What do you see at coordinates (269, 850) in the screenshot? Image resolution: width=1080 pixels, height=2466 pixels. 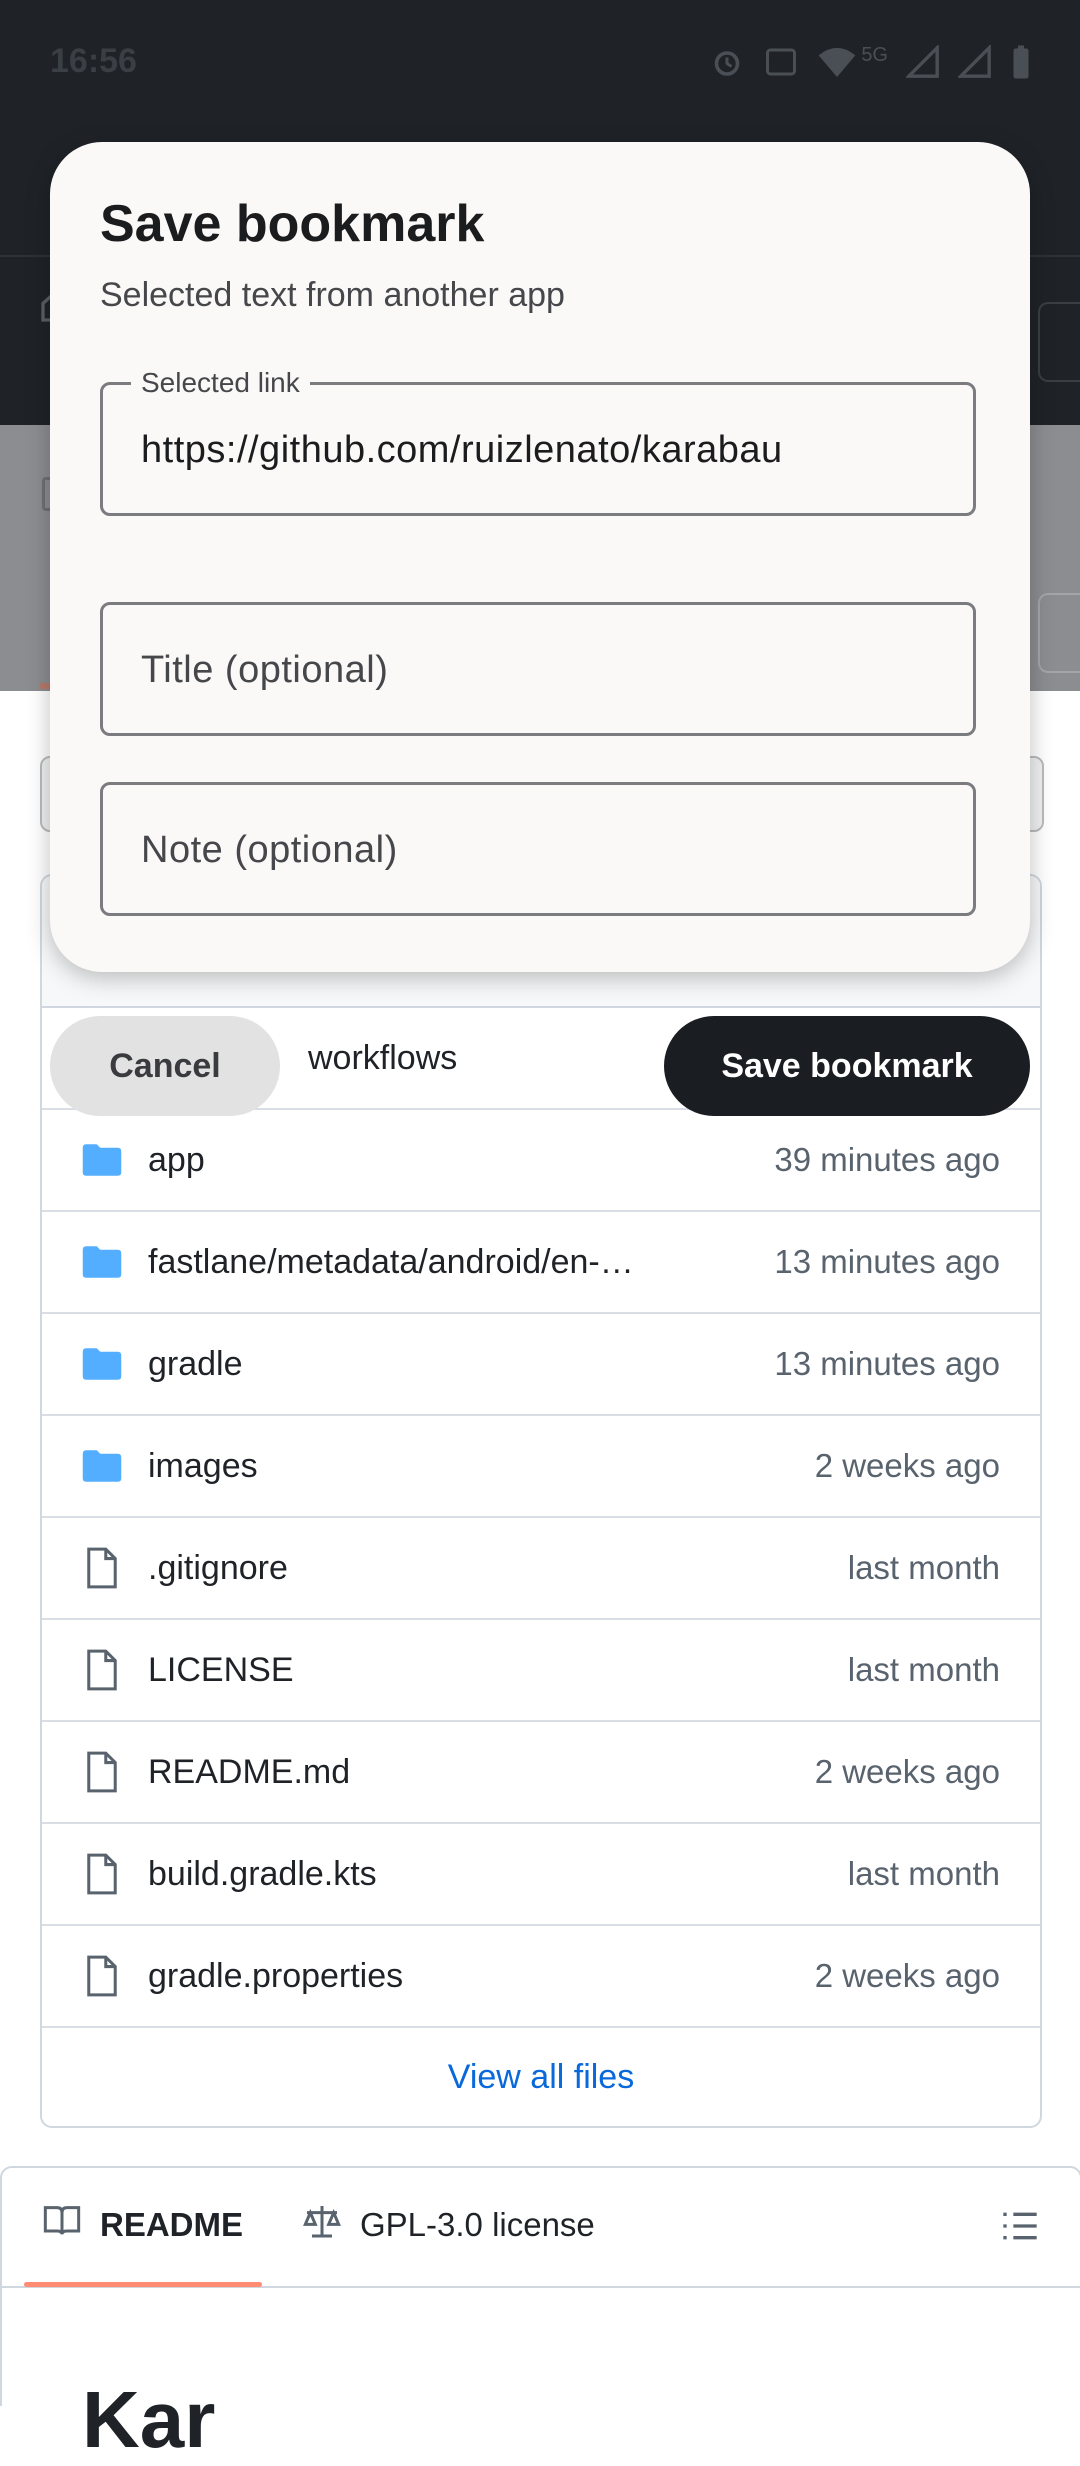 I see `note-placeholder: Note (optional)` at bounding box center [269, 850].